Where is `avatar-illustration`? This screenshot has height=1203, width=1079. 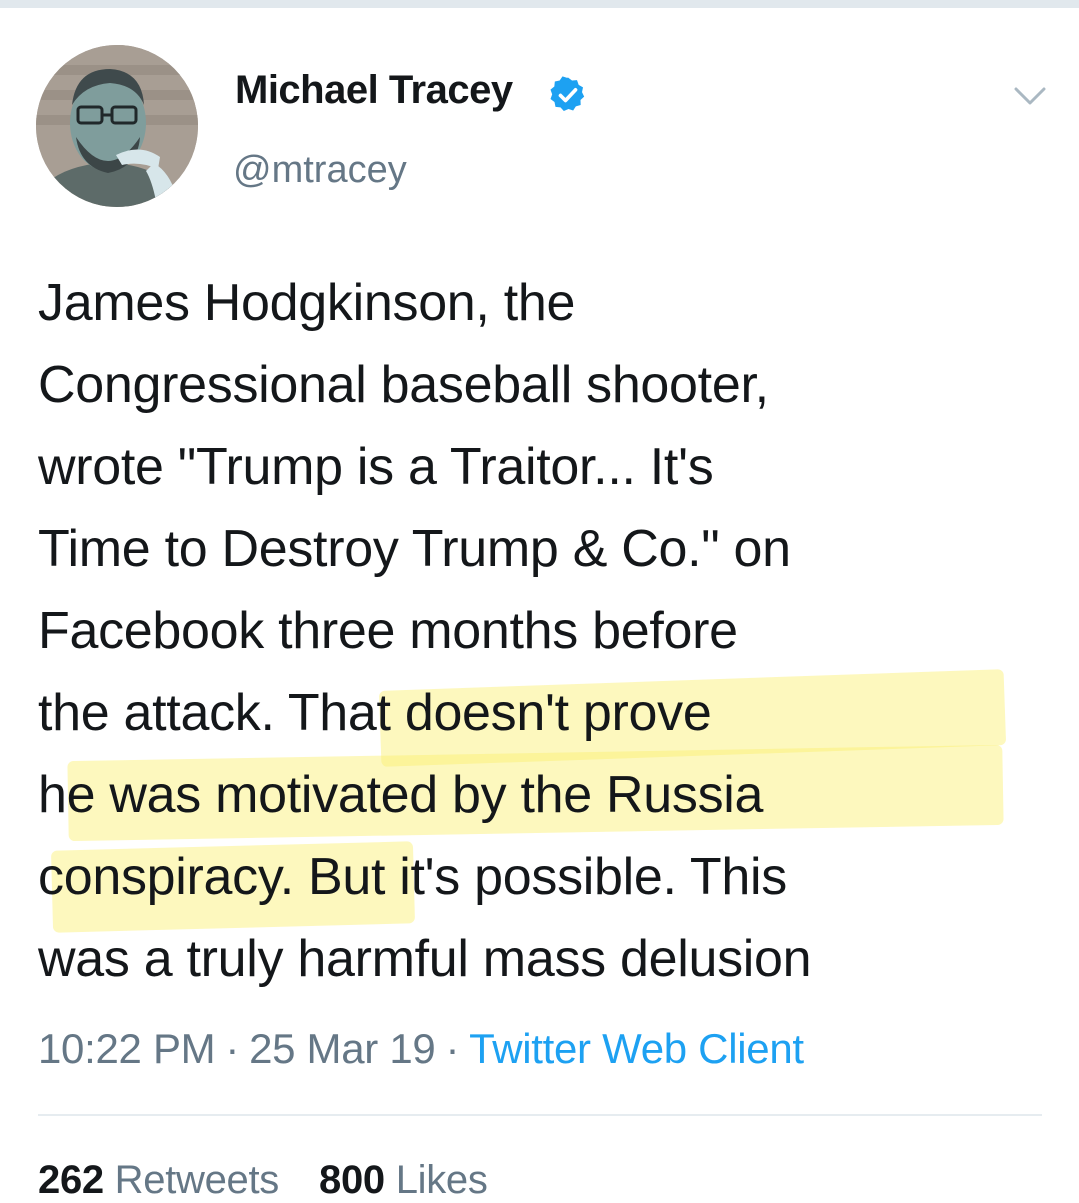 avatar-illustration is located at coordinates (117, 126).